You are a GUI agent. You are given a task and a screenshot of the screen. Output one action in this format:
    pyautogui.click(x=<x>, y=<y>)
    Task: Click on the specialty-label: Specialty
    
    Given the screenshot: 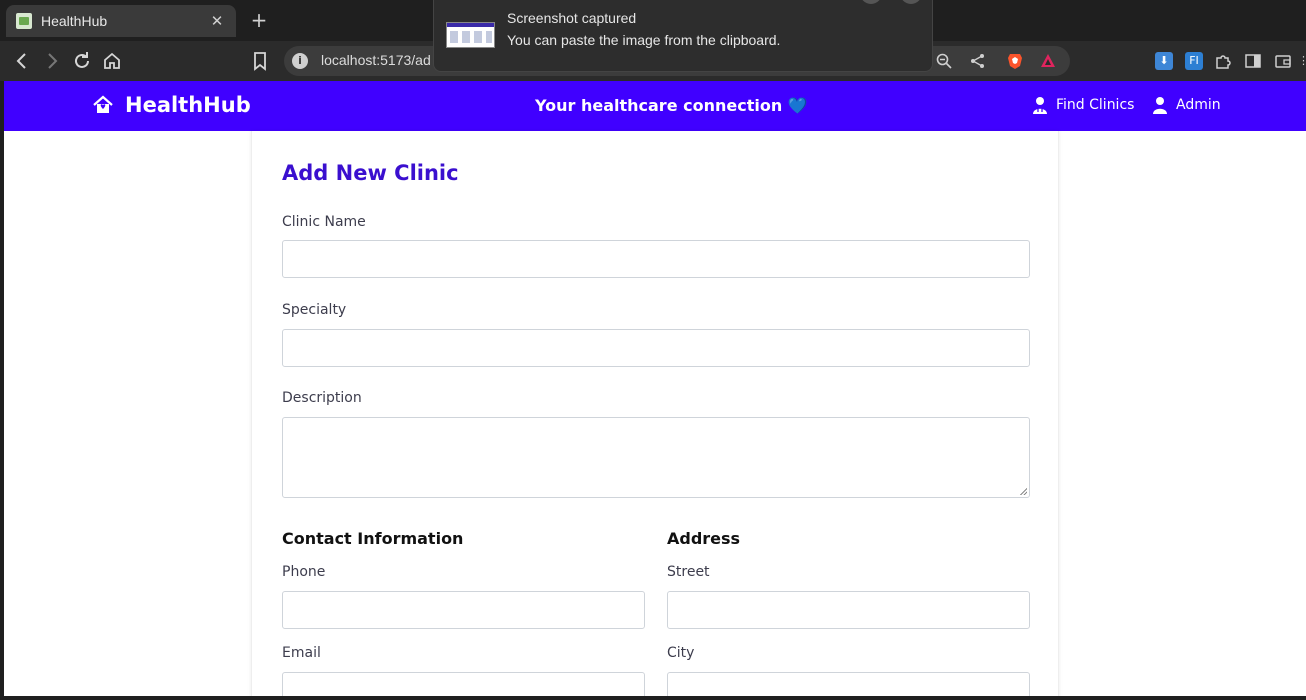 What is the action you would take?
    pyautogui.click(x=314, y=310)
    